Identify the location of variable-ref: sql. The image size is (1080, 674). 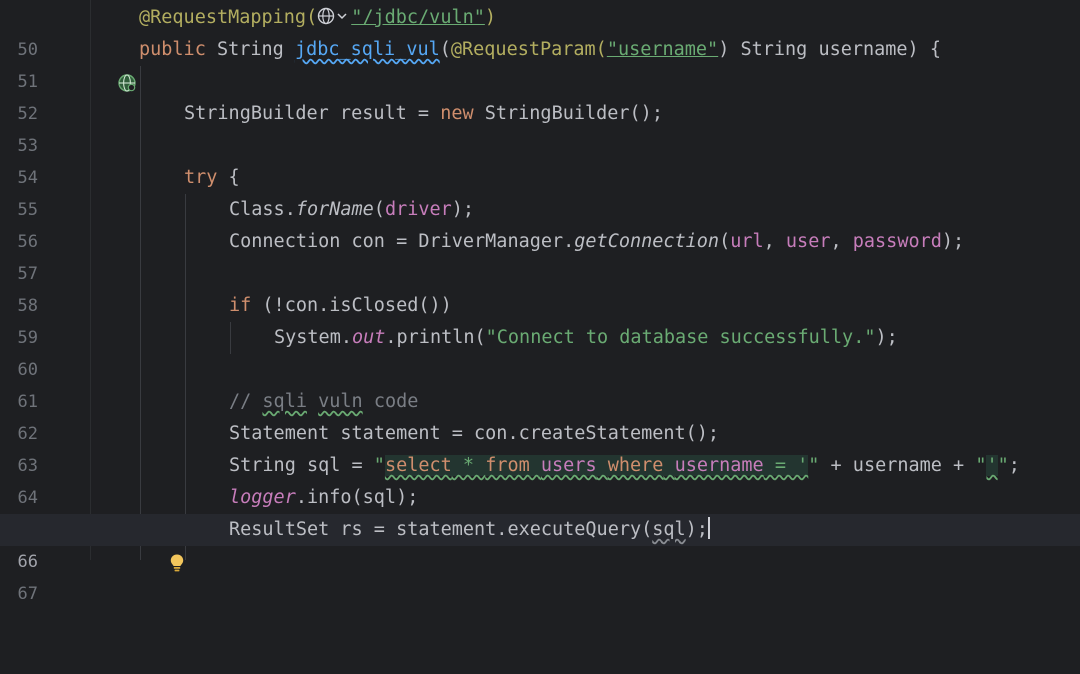
(669, 529).